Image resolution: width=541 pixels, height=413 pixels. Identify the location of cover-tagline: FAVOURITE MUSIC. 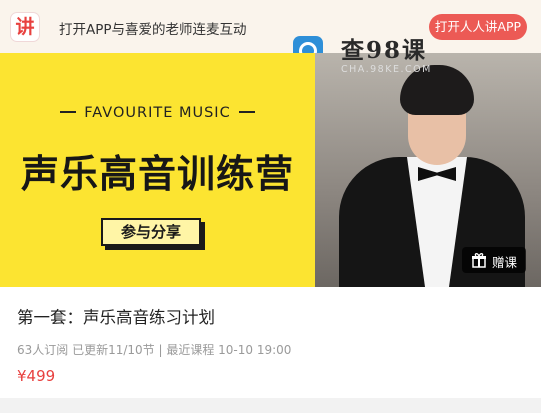
(157, 113).